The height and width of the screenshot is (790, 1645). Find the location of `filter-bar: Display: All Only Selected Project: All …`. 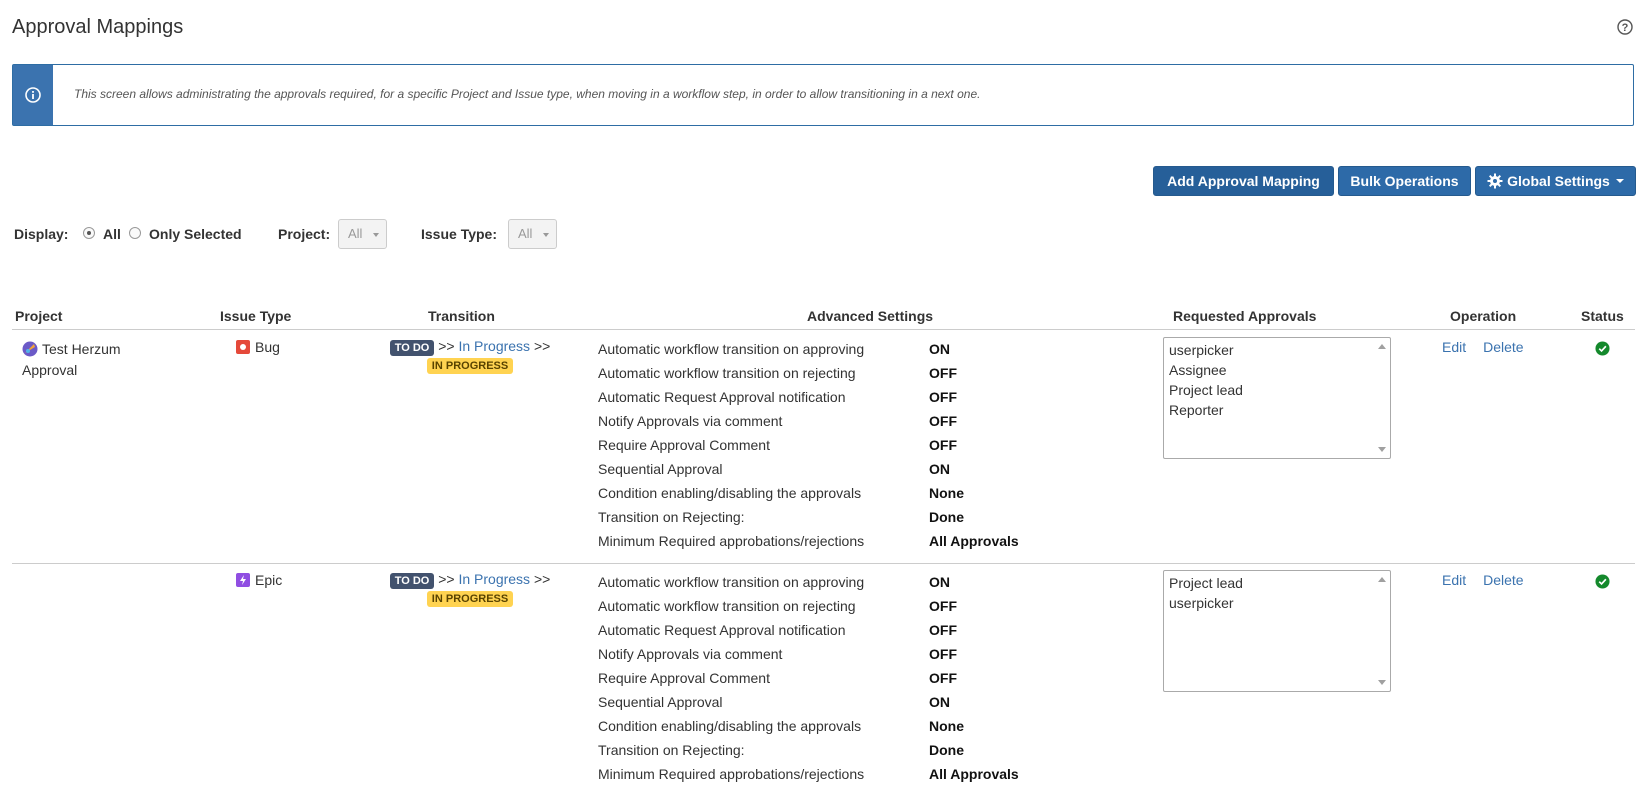

filter-bar: Display: All Only Selected Project: All … is located at coordinates (364, 234).